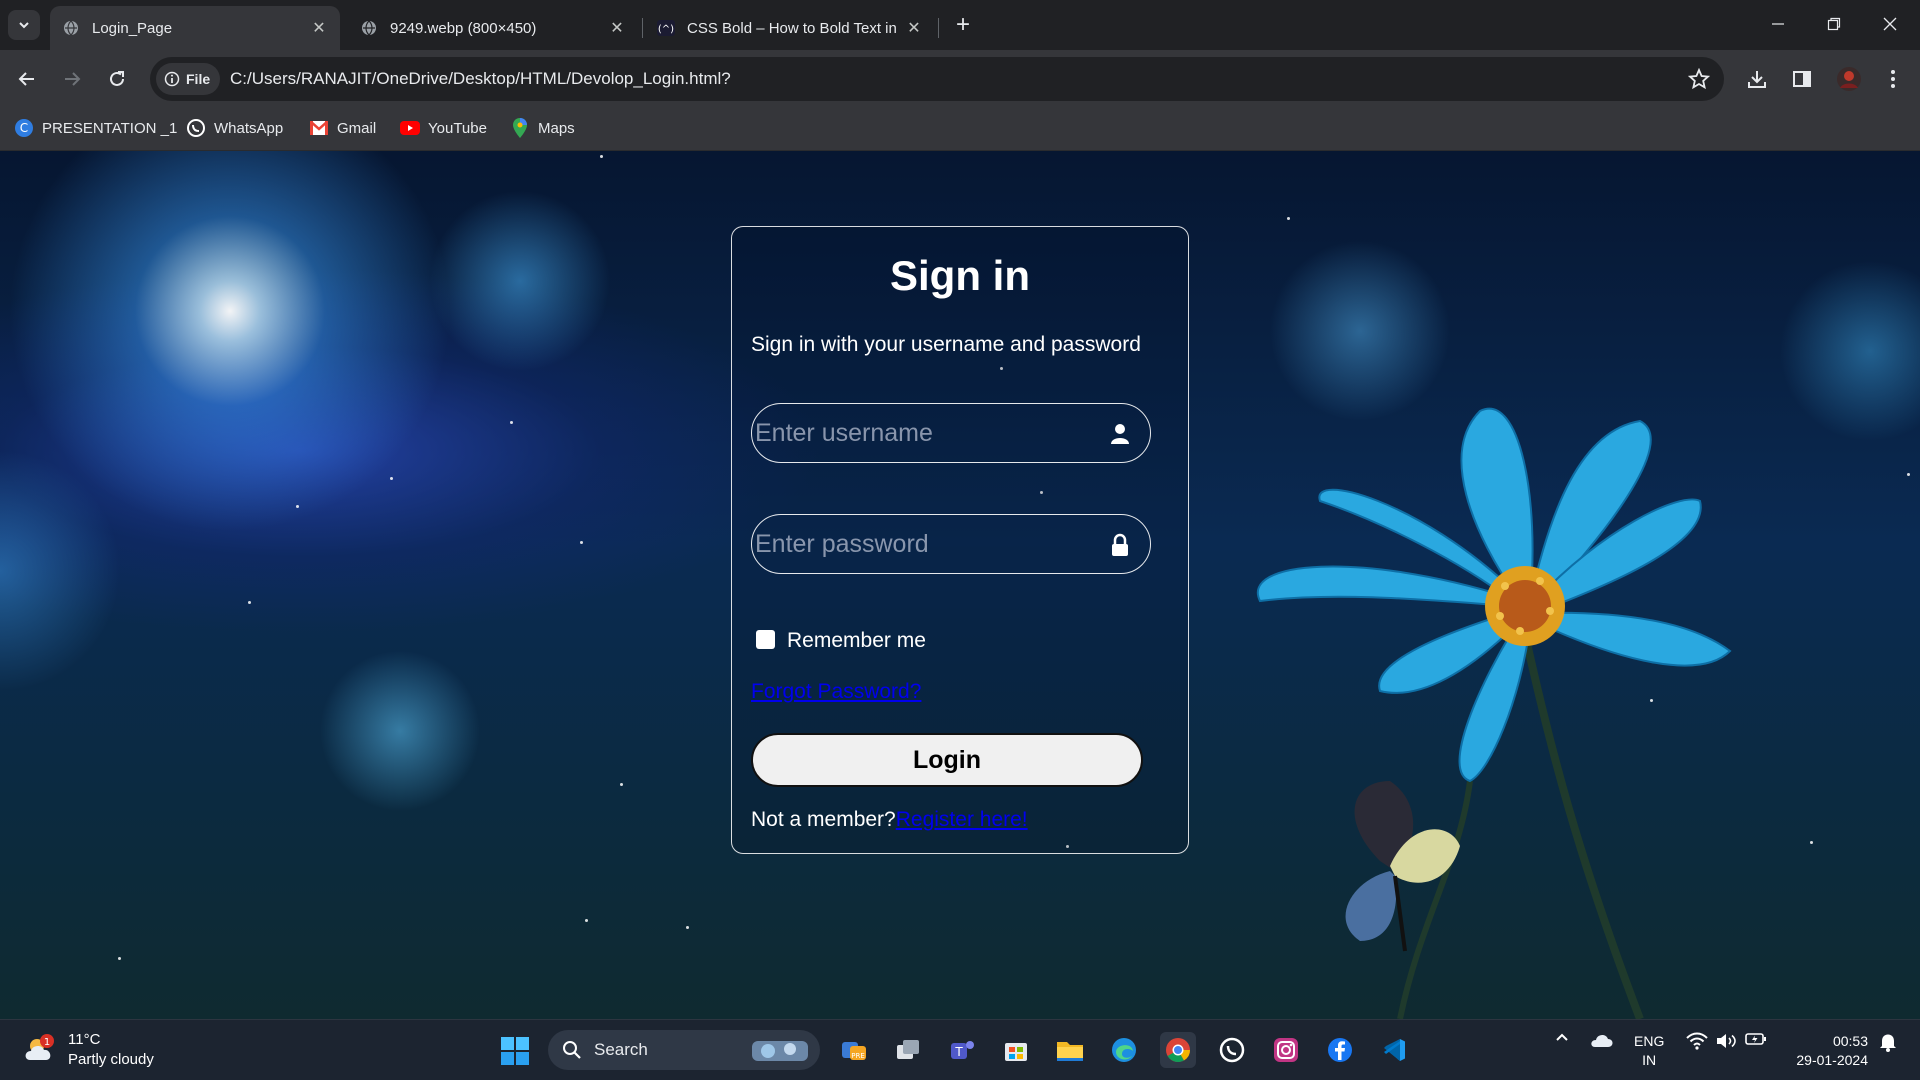 The width and height of the screenshot is (1920, 1080). Describe the element at coordinates (195, 28) in the screenshot. I see `tab-login-page: Login_Page ✕` at that location.